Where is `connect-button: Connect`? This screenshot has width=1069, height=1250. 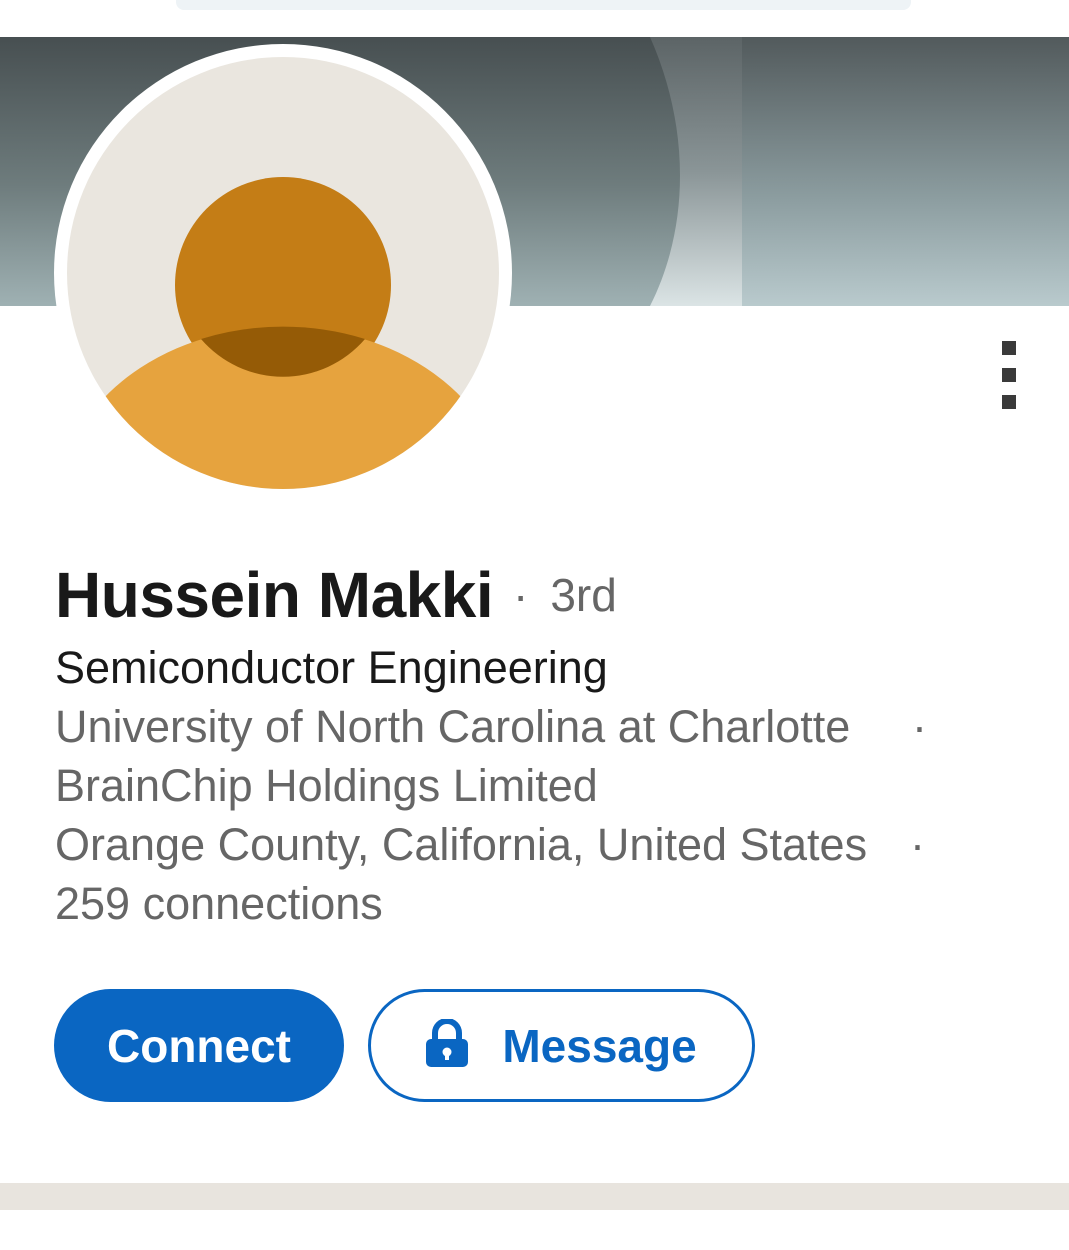 connect-button: Connect is located at coordinates (199, 1045).